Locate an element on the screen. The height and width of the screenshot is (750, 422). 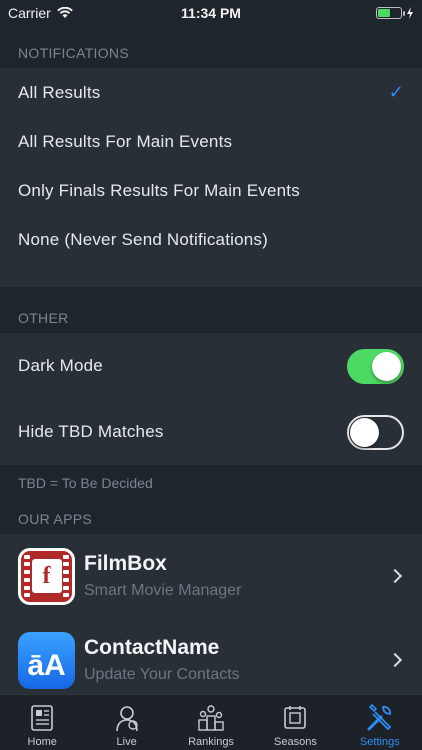
hide-tbd-row: Hide TBD Matches is located at coordinates (211, 432).